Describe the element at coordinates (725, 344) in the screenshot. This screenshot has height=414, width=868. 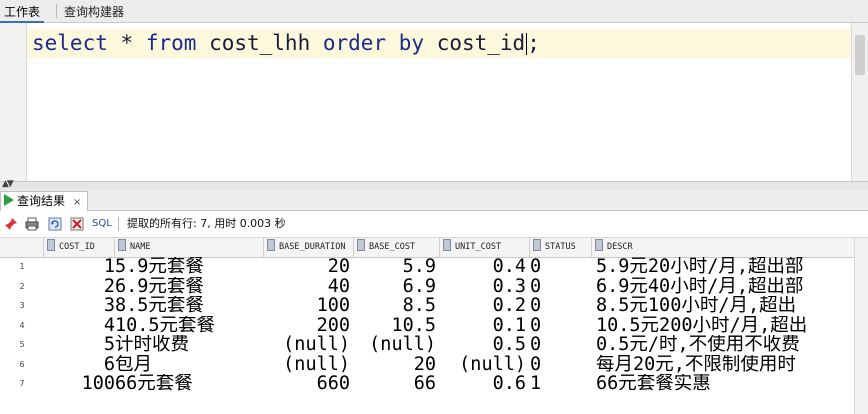
I see `cell-descr: 0.5元/时,不使用不收费` at that location.